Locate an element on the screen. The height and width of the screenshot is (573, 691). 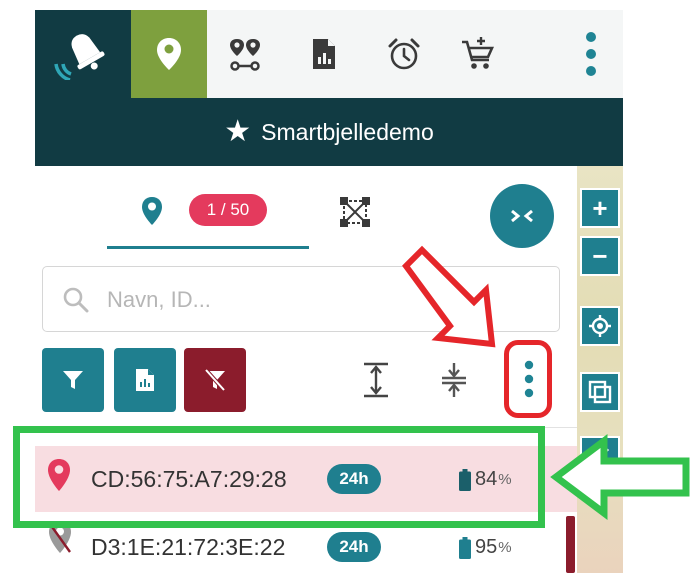
green-highlight-outline is located at coordinates (279, 477).